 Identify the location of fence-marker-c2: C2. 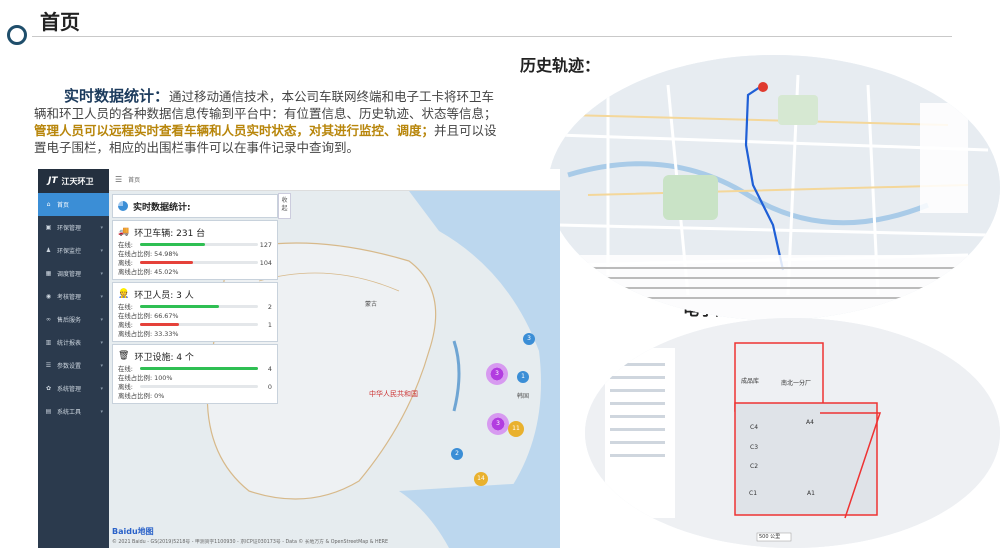
(754, 466).